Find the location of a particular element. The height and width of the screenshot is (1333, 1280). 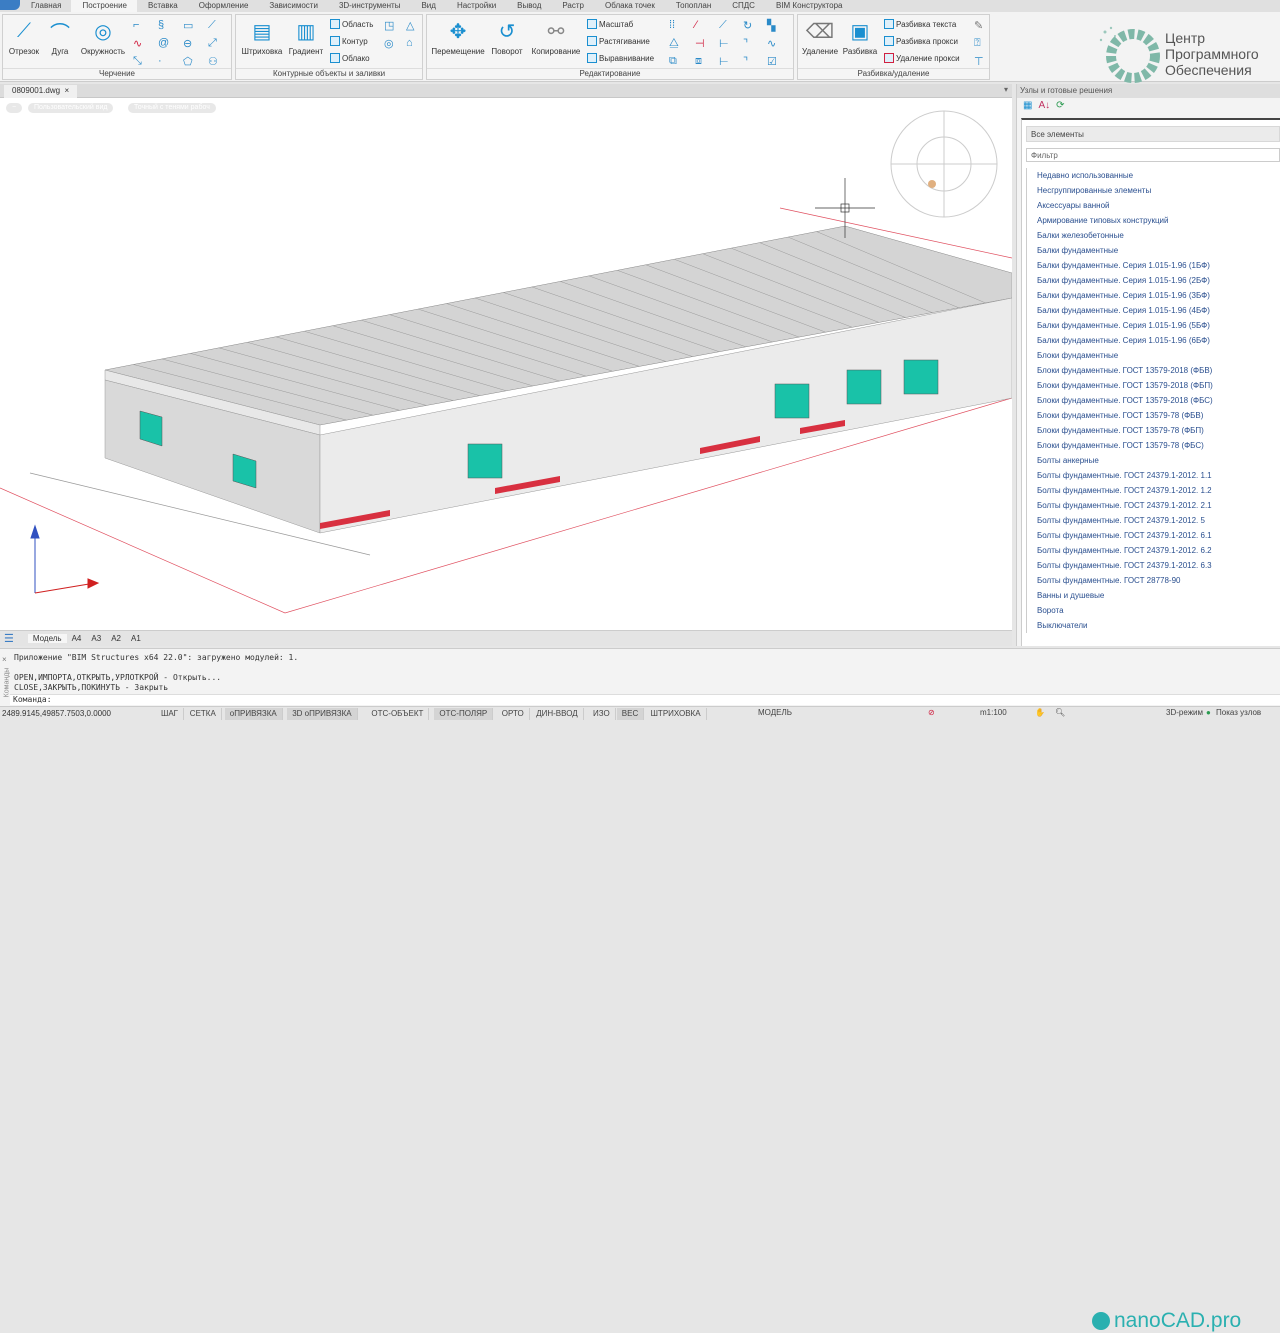

tab-model: Модель is located at coordinates (47, 638).